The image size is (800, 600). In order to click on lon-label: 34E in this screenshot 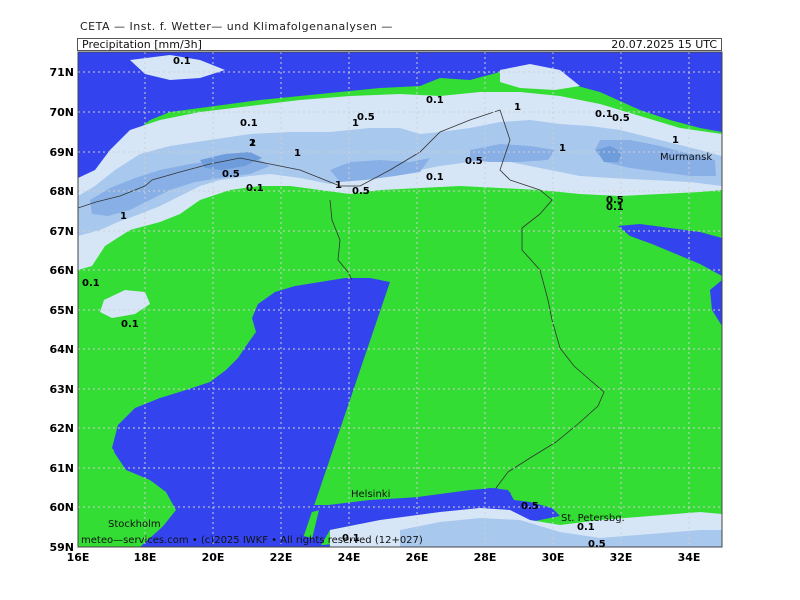, I will do `click(689, 557)`.